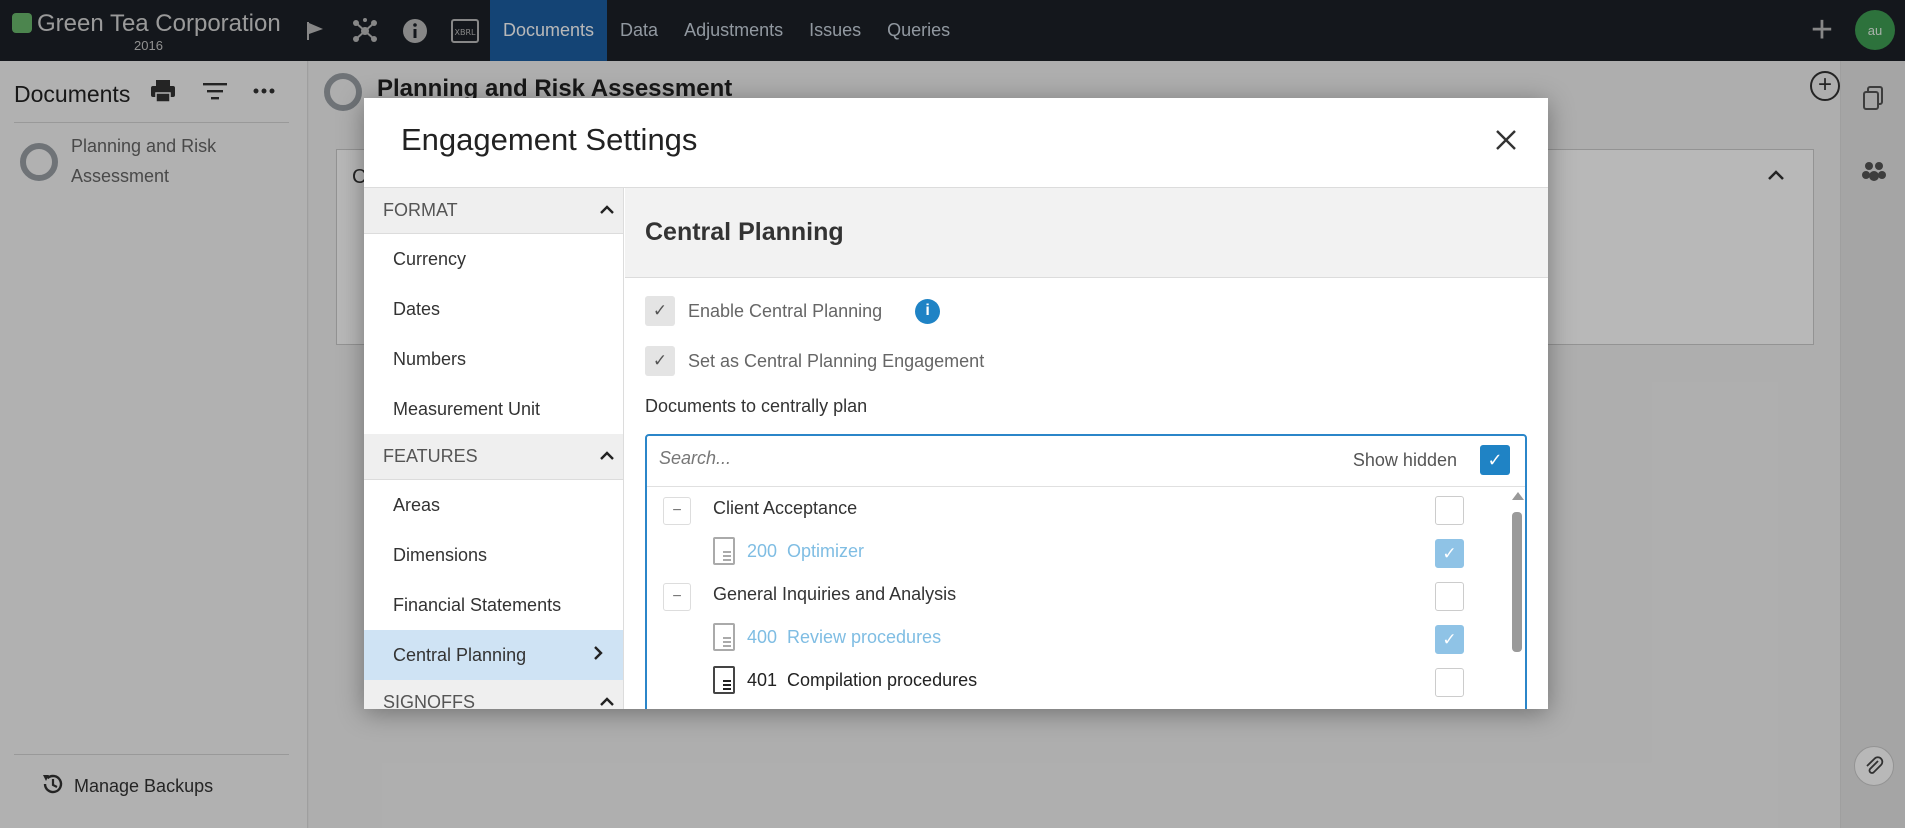 This screenshot has height=828, width=1905. Describe the element at coordinates (660, 361) in the screenshot. I see `set-central-planning-checkbox: ✓` at that location.